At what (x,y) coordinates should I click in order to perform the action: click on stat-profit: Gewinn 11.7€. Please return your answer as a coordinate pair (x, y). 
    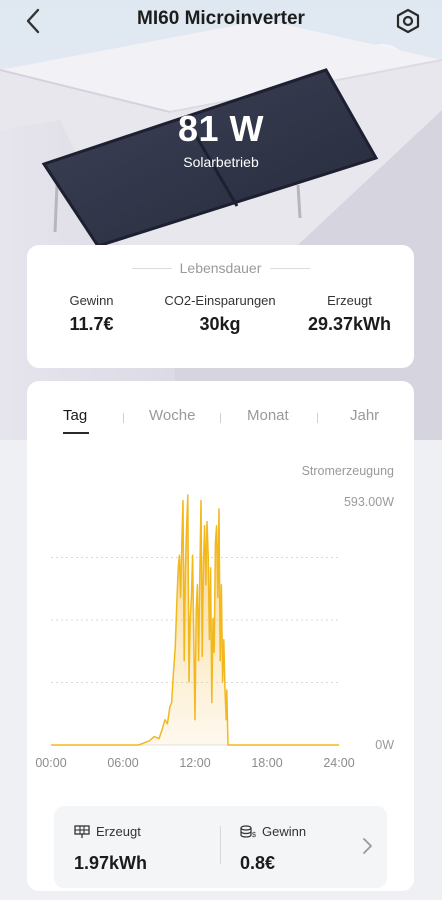
    Looking at the image, I should click on (91, 314).